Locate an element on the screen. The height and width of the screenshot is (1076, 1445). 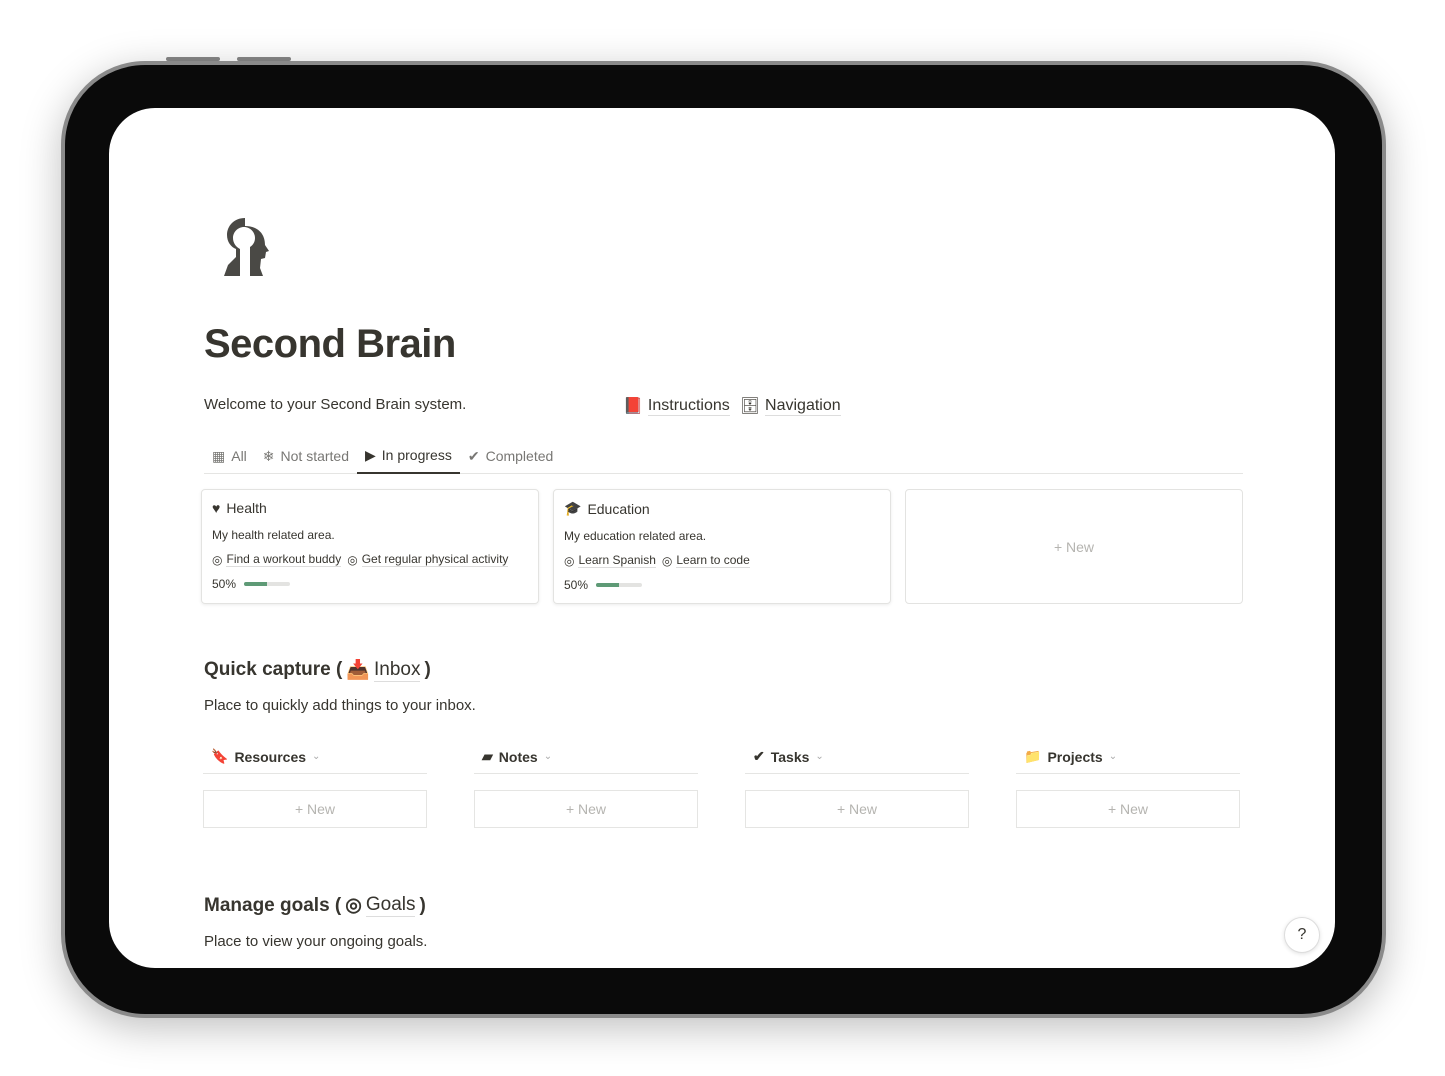
goal-link: ◎ Learn to code is located at coordinates (706, 560).